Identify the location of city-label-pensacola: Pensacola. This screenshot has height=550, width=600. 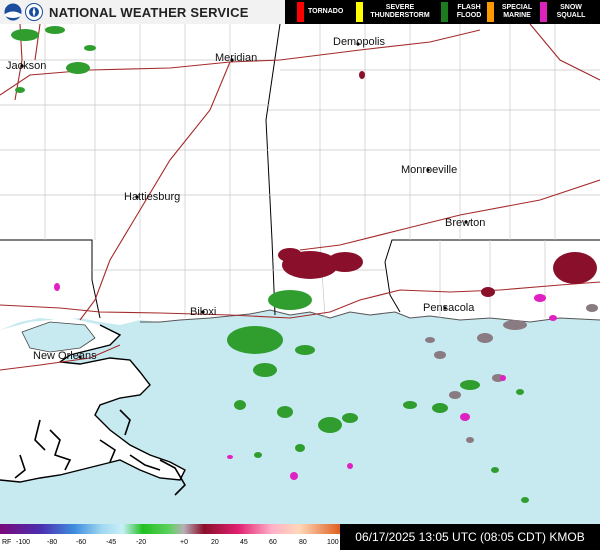
(449, 308).